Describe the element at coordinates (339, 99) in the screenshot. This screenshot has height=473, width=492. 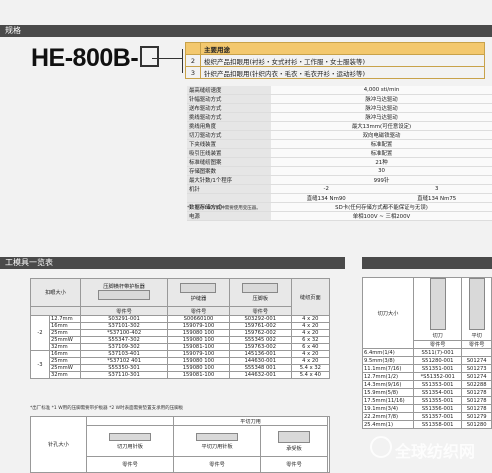
I see `spec-row: 针幅驱动方式 脉冲马达驱动` at that location.